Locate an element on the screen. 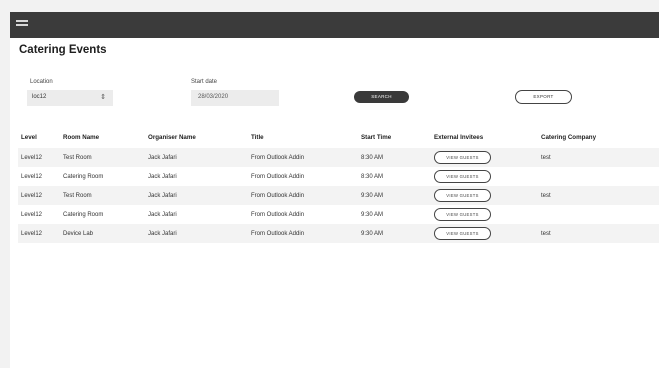 Image resolution: width=659 pixels, height=368 pixels. column-header-catering-company: Catering Company is located at coordinates (569, 137).